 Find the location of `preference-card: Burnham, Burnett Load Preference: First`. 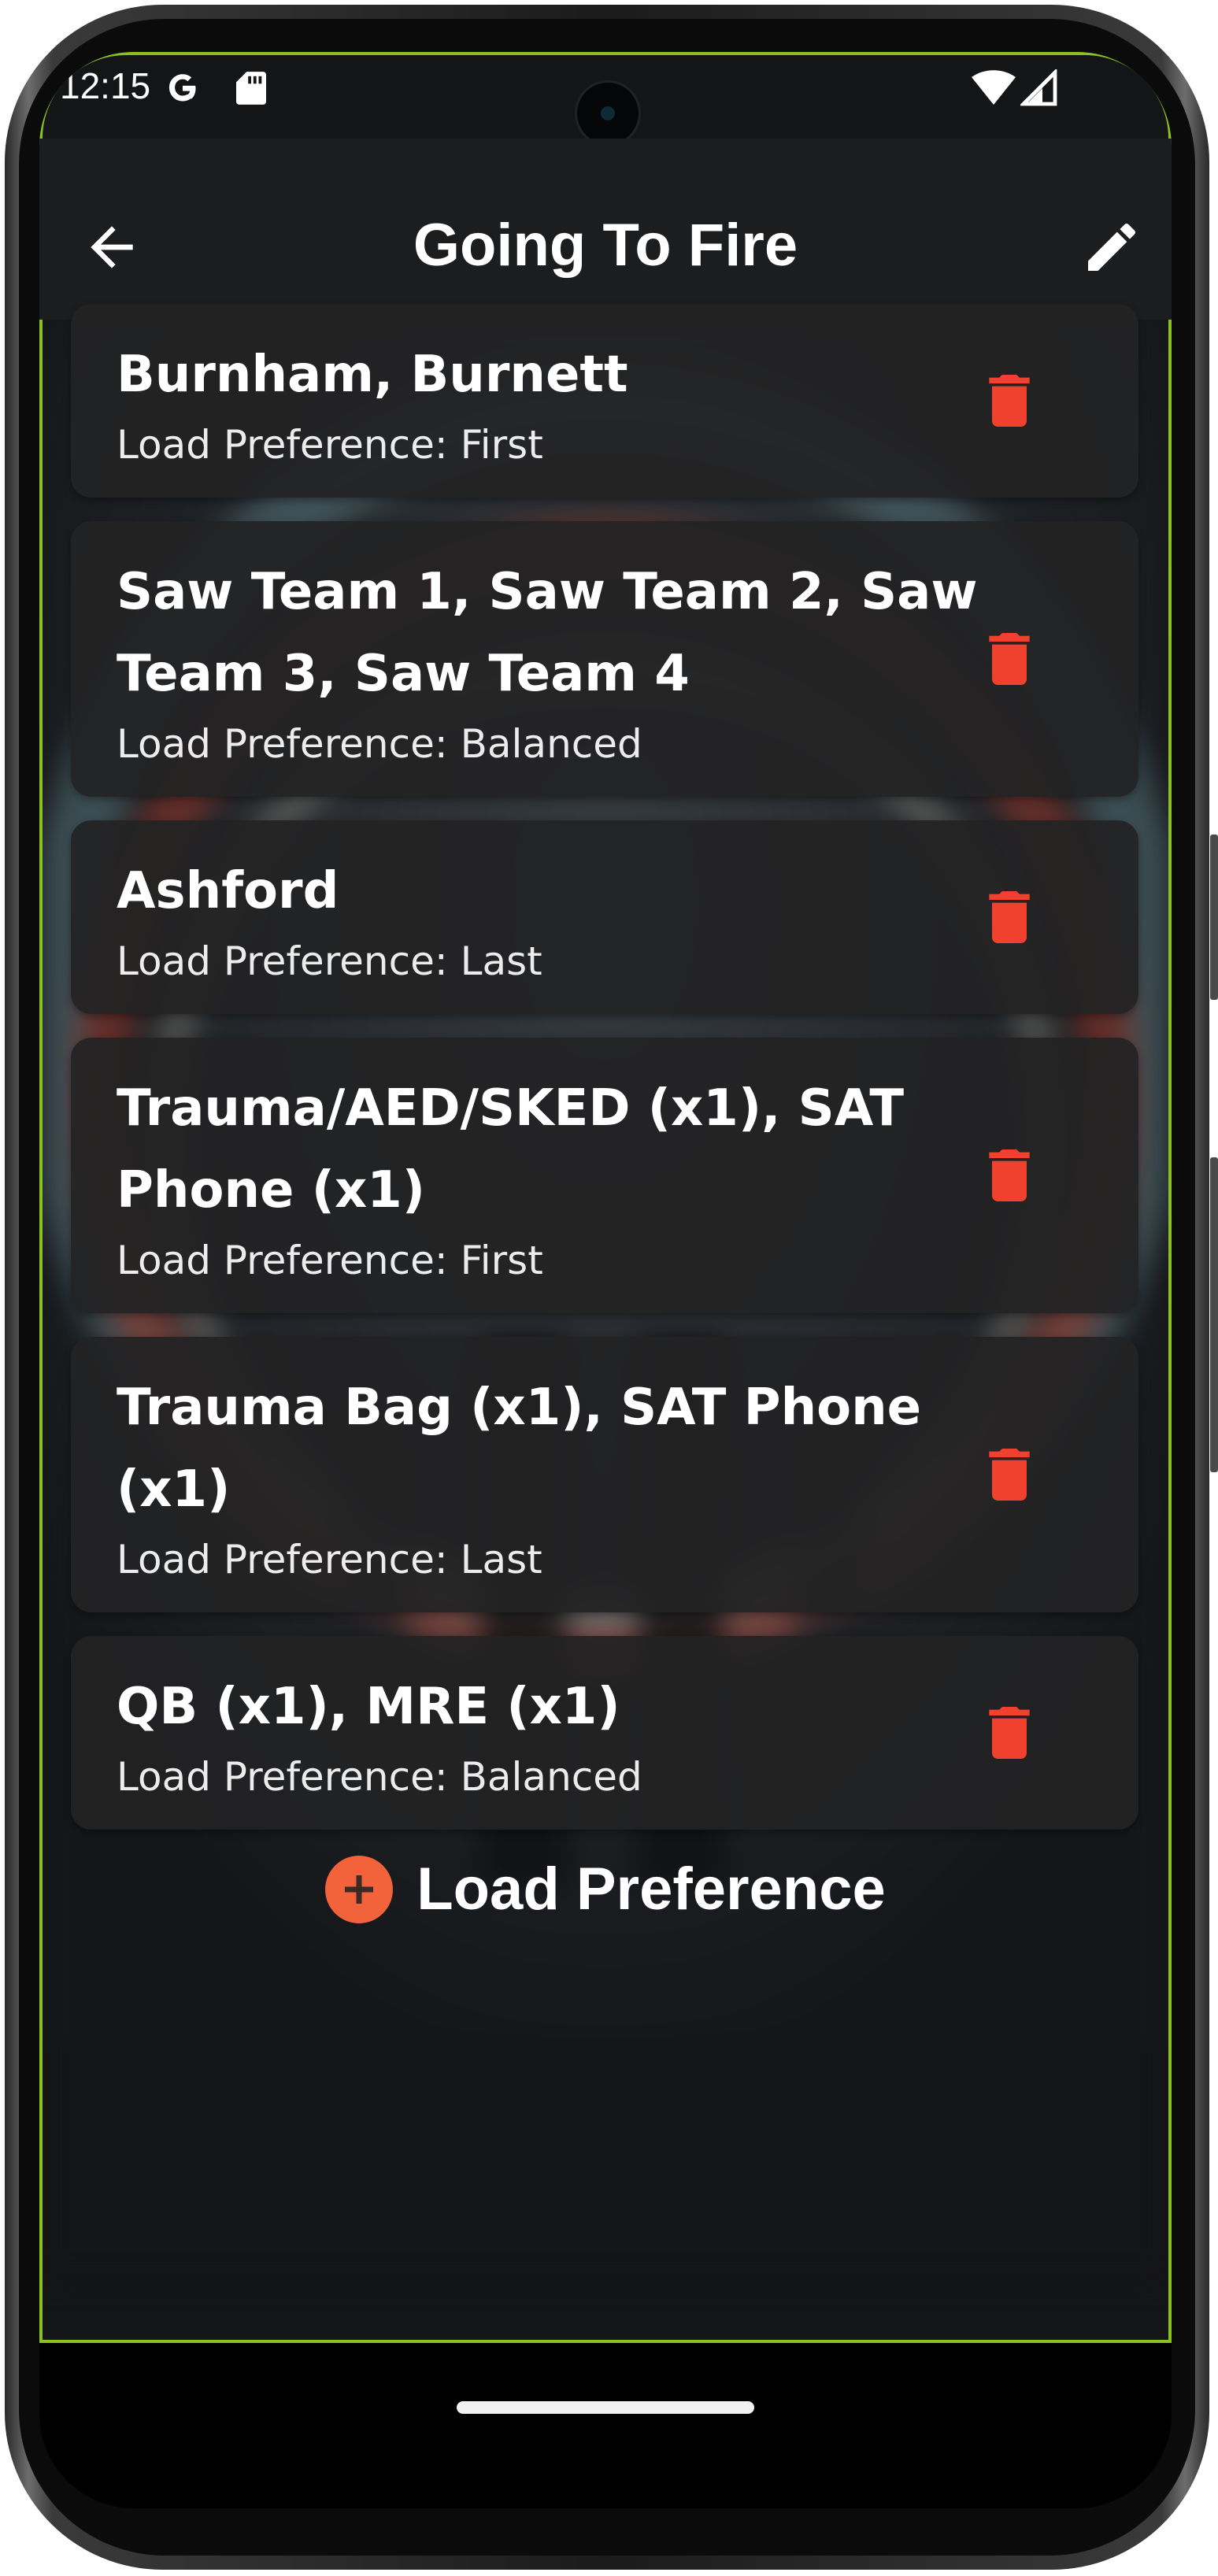

preference-card: Burnham, Burnett Load Preference: First is located at coordinates (604, 401).